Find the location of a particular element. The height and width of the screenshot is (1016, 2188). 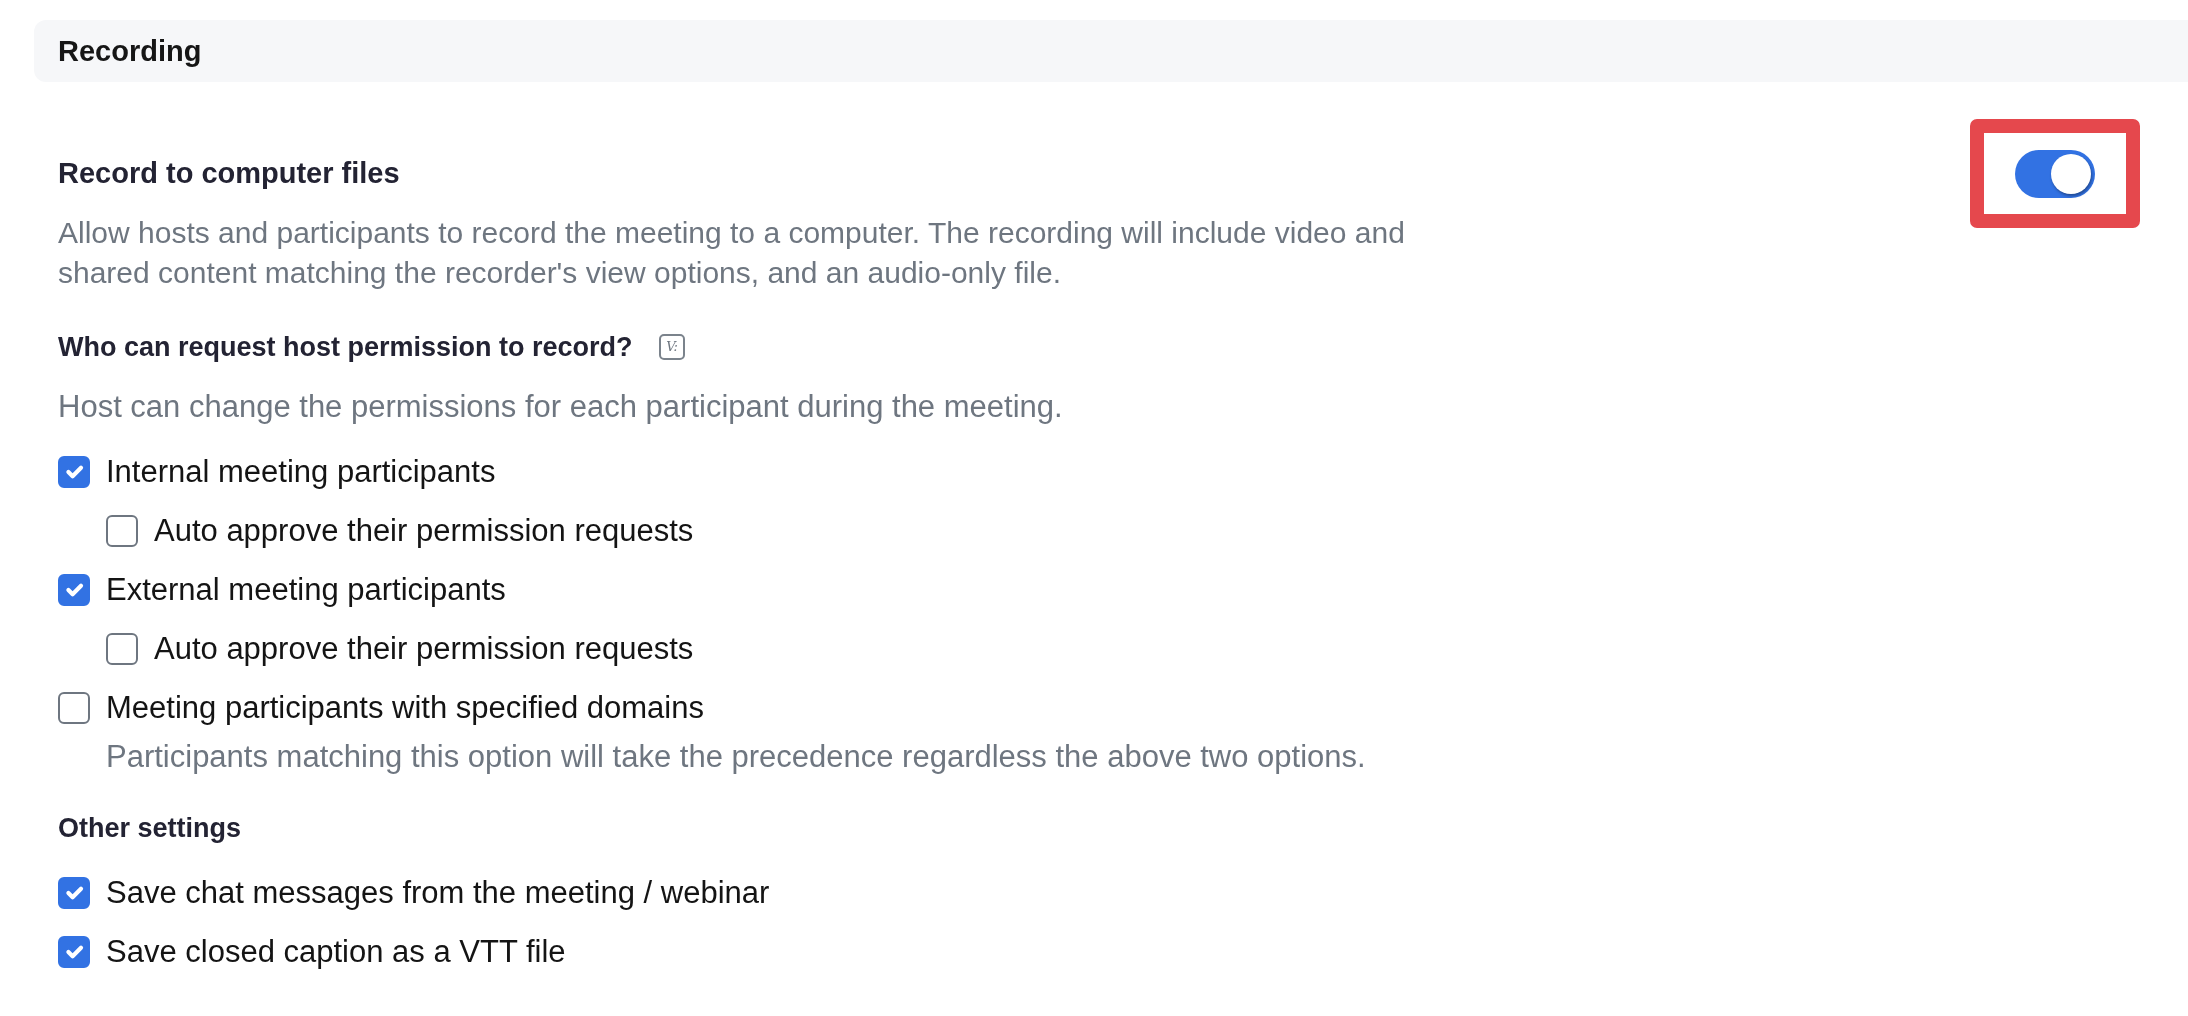

checkbox-label: Save chat messages from the meeting / webinar is located at coordinates (438, 893).